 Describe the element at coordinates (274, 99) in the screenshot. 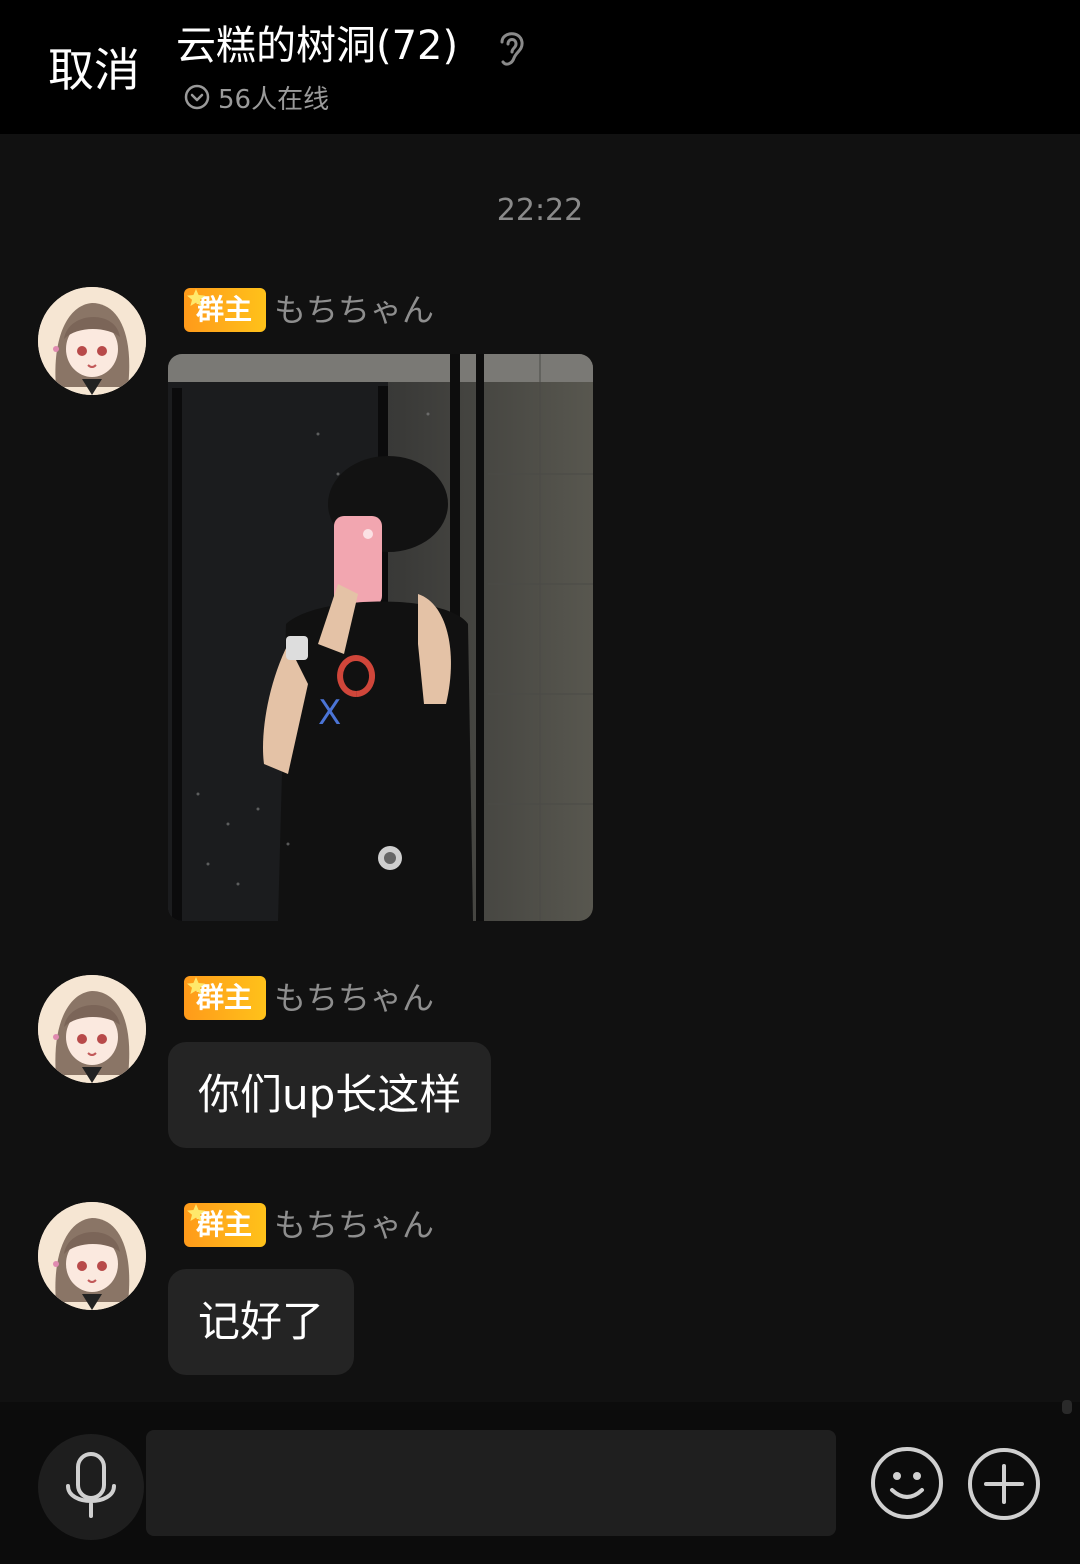

I see `online-count: 56人在线` at that location.